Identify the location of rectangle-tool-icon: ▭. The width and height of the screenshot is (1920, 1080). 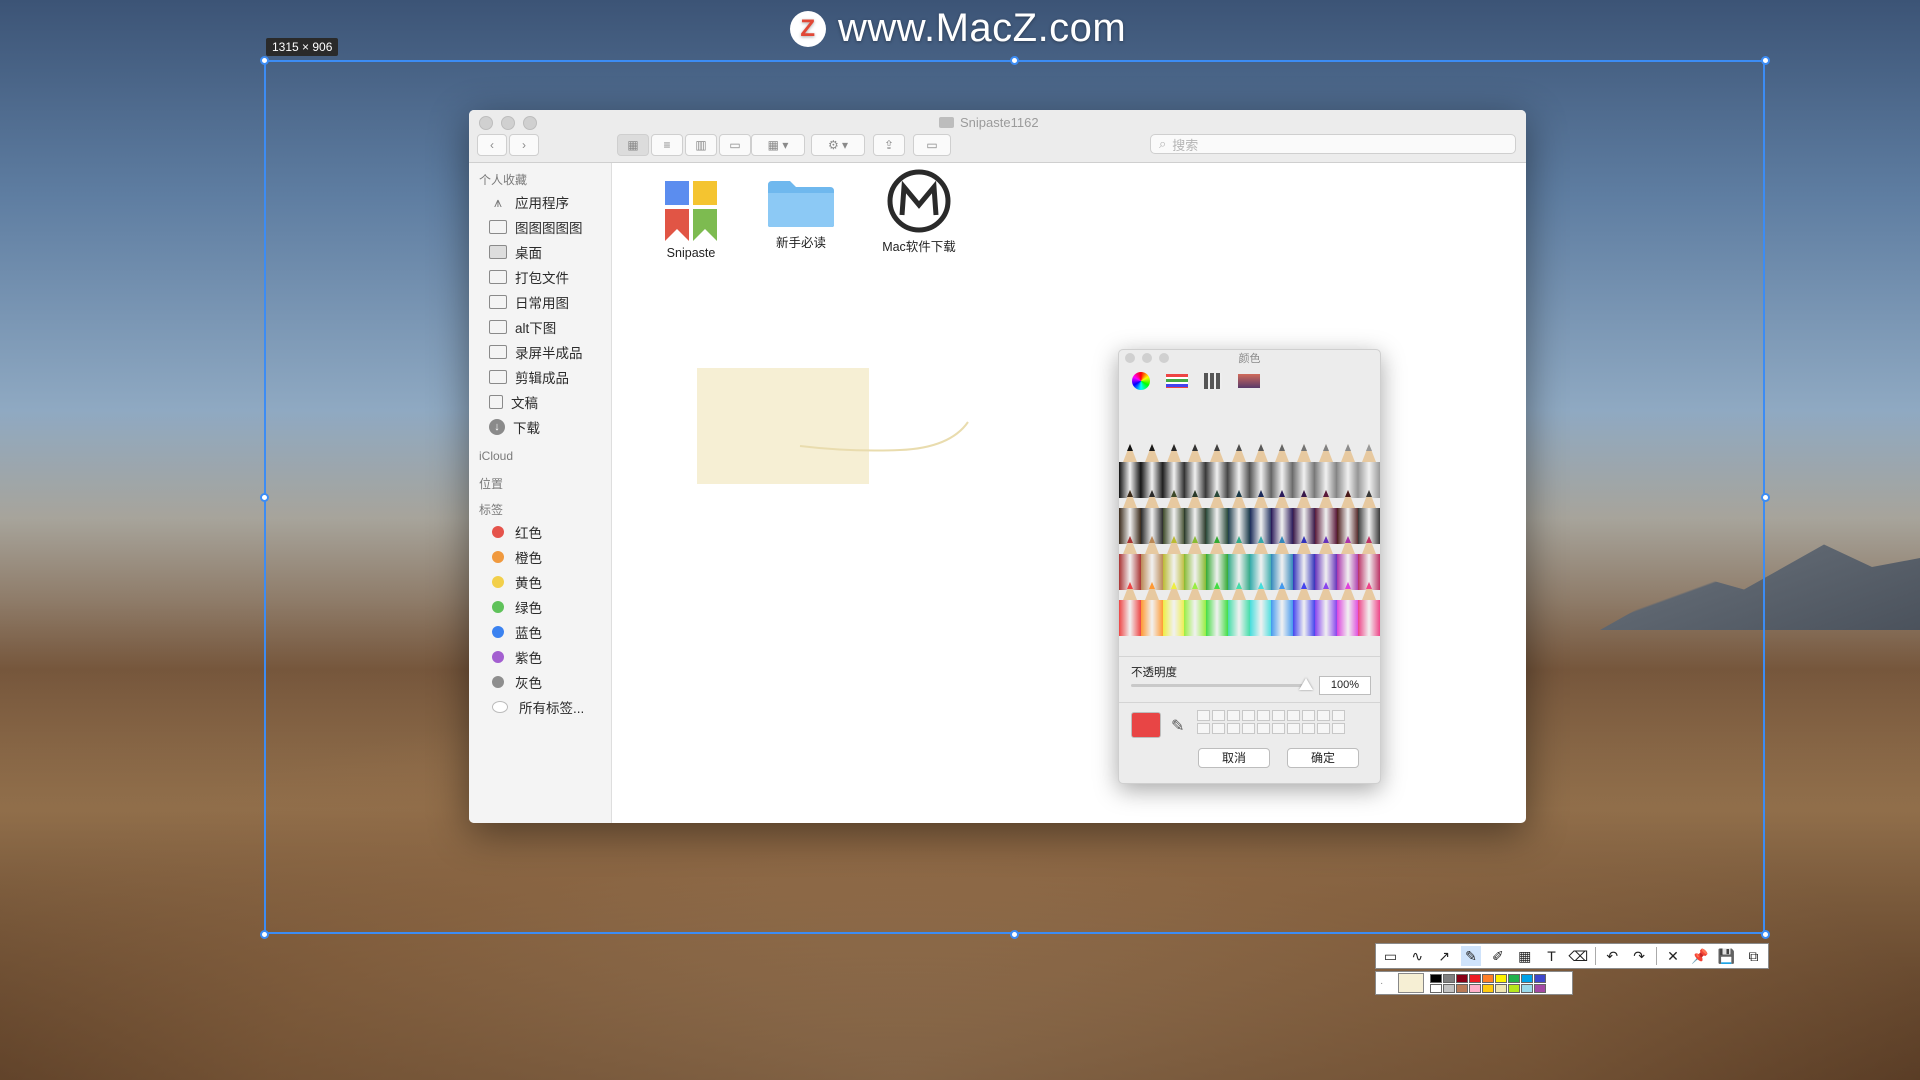
(1390, 956).